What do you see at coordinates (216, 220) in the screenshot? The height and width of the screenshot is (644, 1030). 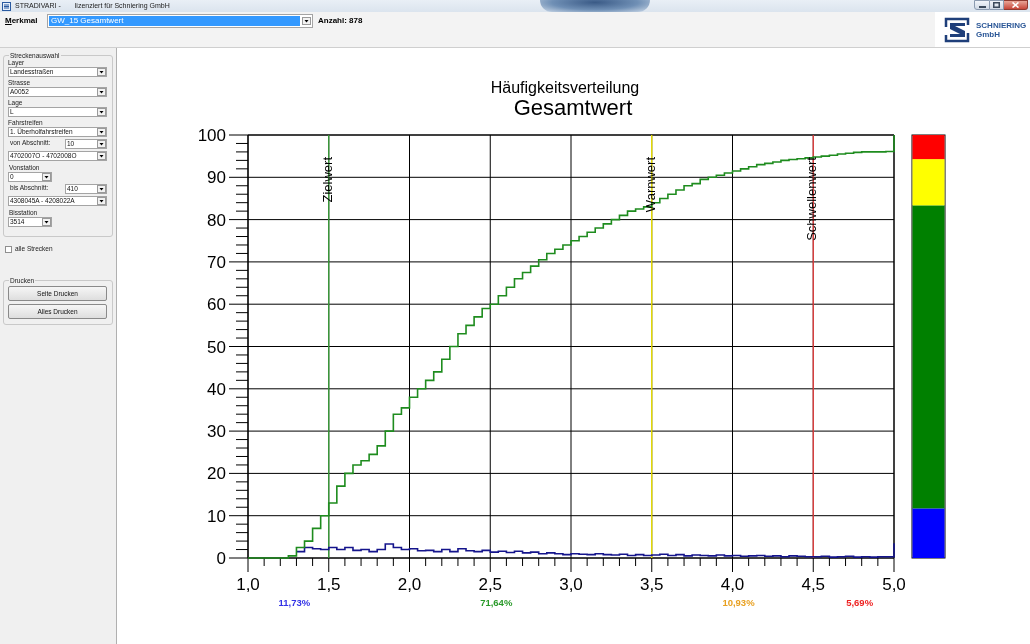 I see `y-tick-label: 80` at bounding box center [216, 220].